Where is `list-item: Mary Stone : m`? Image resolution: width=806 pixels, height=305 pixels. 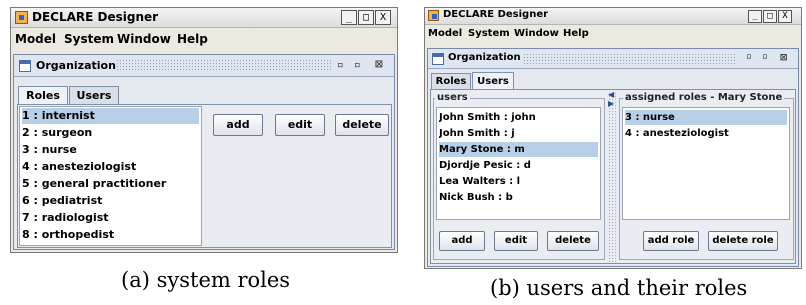
list-item: Mary Stone : m is located at coordinates (518, 149).